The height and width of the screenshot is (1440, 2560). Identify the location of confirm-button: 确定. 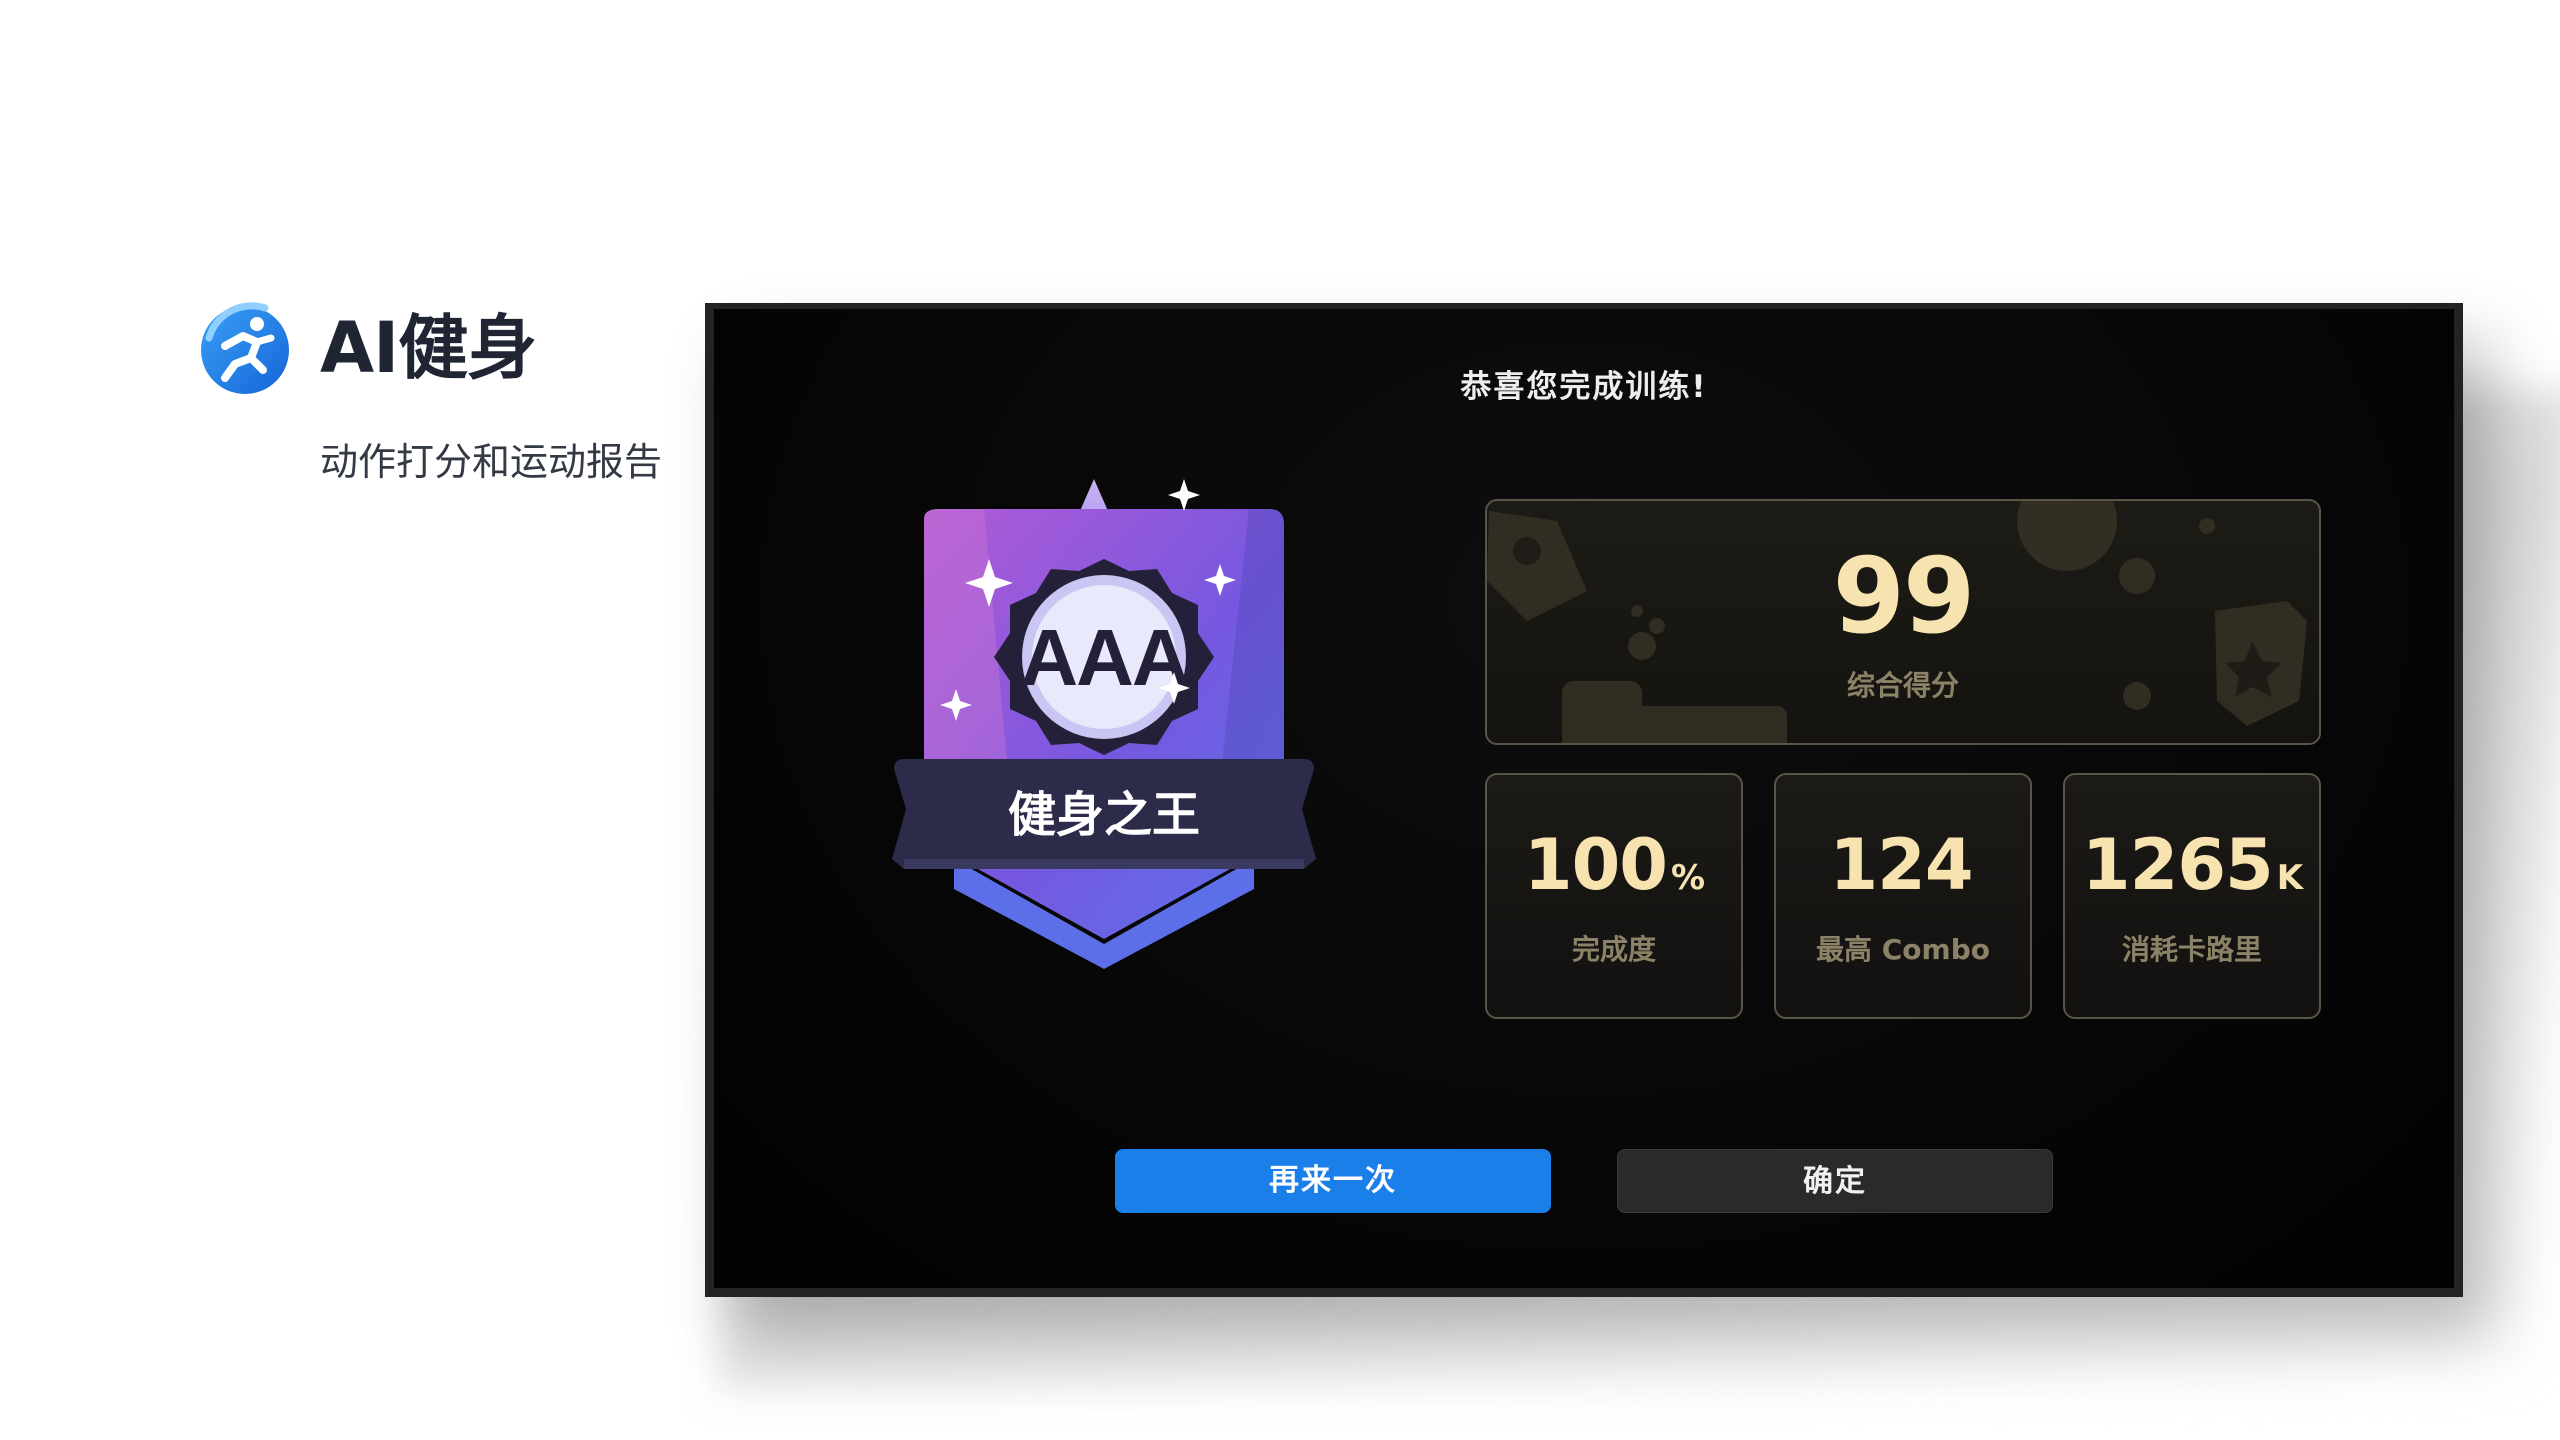
(1835, 1181).